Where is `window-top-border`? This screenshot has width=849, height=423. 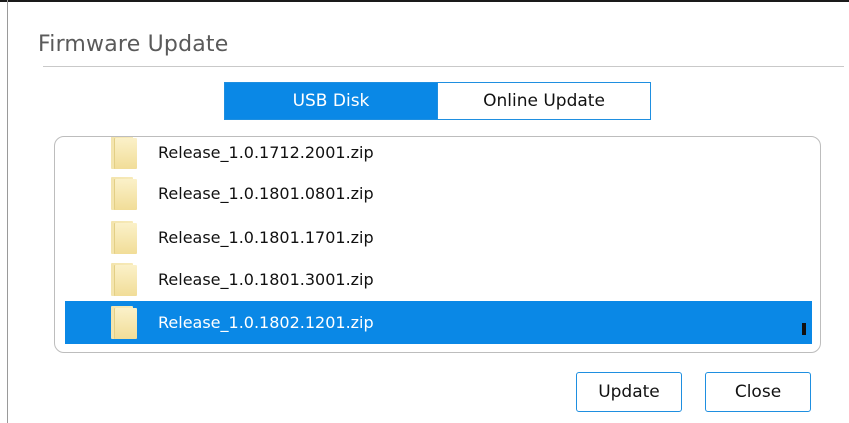
window-top-border is located at coordinates (424, 1).